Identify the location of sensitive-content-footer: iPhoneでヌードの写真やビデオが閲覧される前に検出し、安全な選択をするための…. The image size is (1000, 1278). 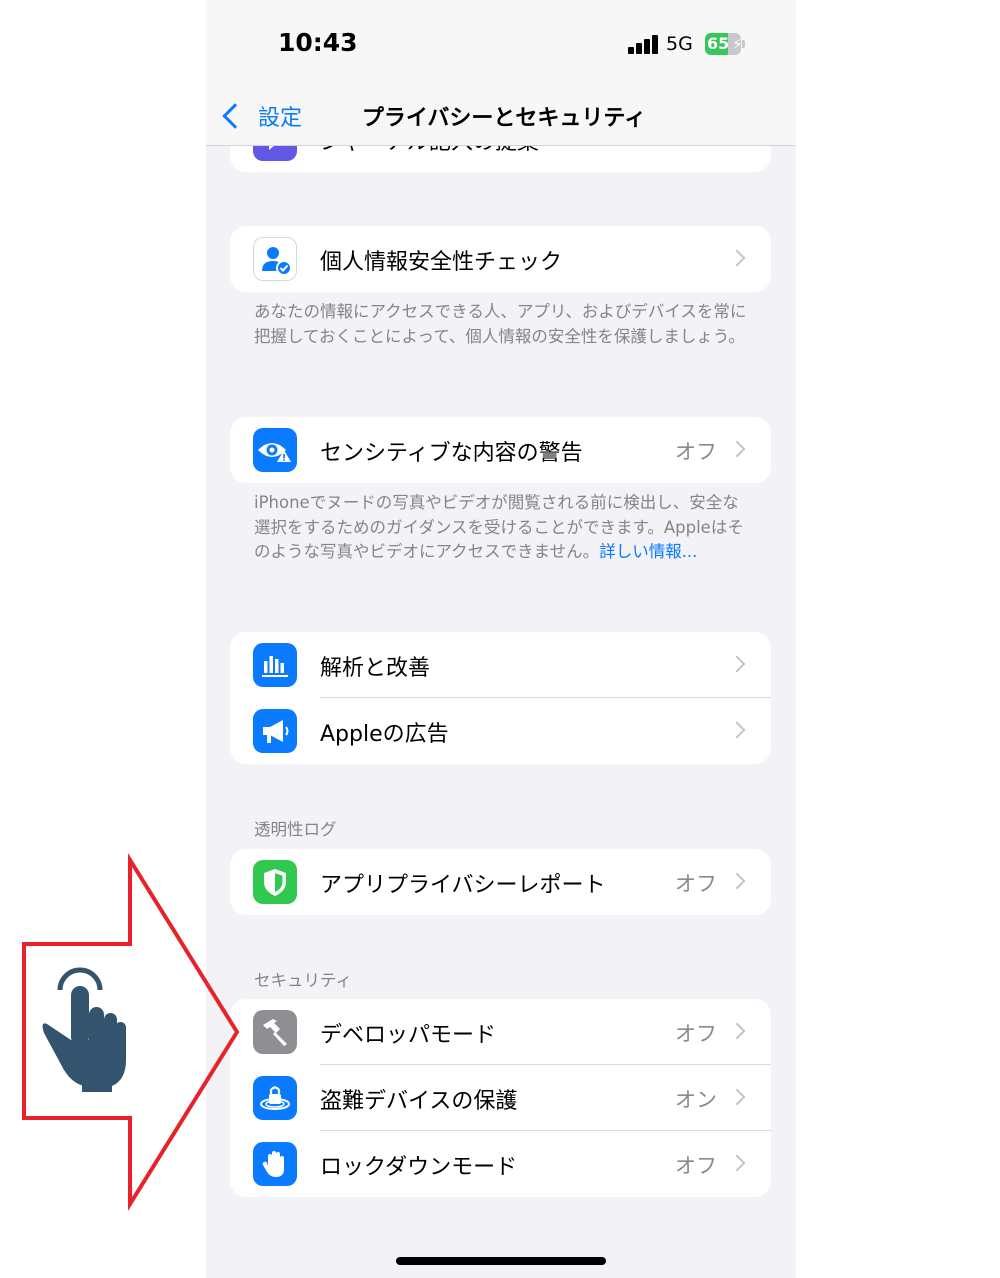
(504, 528).